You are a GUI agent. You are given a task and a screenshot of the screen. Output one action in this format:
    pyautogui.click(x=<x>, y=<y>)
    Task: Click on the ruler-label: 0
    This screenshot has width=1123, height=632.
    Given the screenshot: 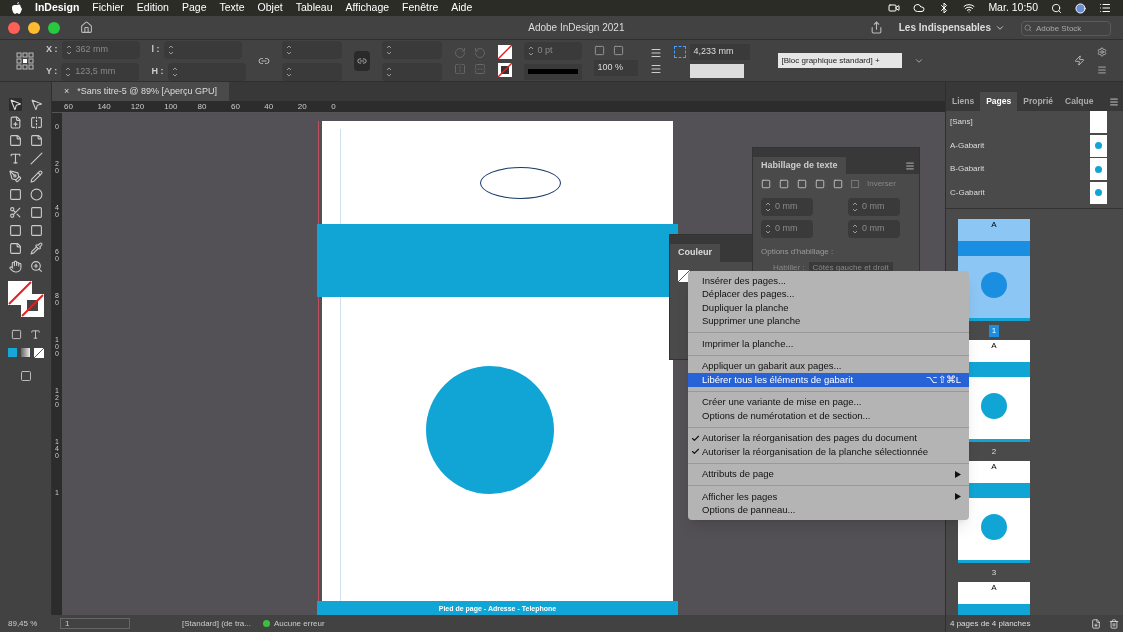 What is the action you would take?
    pyautogui.click(x=334, y=106)
    